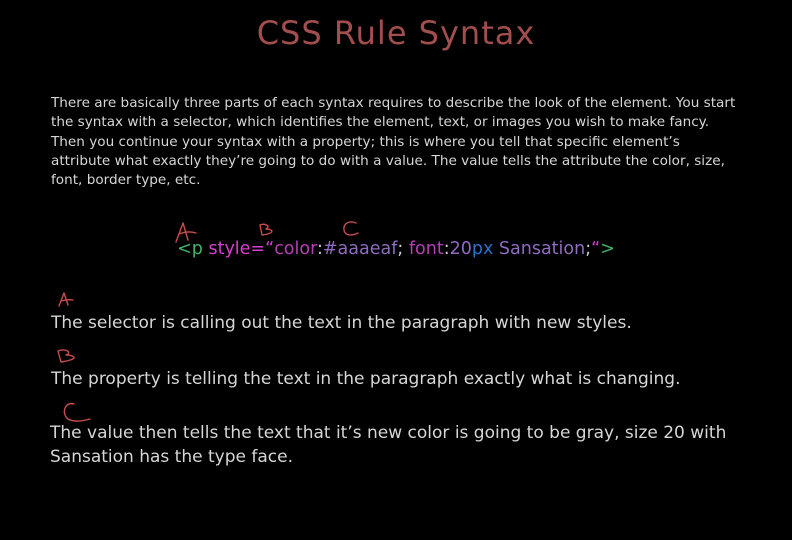 Image resolution: width=792 pixels, height=540 pixels. I want to click on handwritten-a-mark-selector, so click(66, 299).